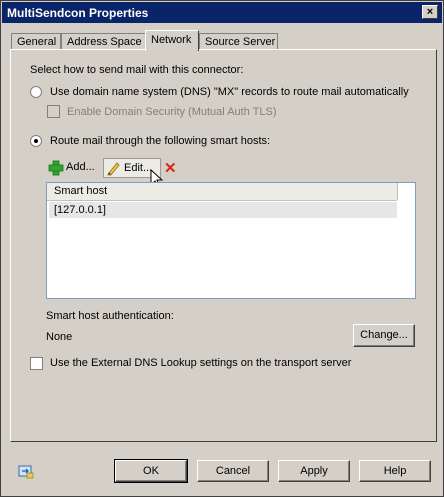 The height and width of the screenshot is (497, 444). What do you see at coordinates (78, 13) in the screenshot?
I see `window-title: MultiSendcon Properties` at bounding box center [78, 13].